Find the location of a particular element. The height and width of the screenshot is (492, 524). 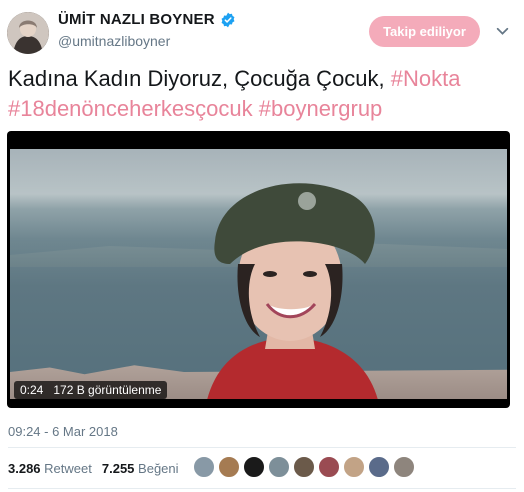

tweet-timestamp: 09:24 - 6 Mar 2018 is located at coordinates (63, 431).